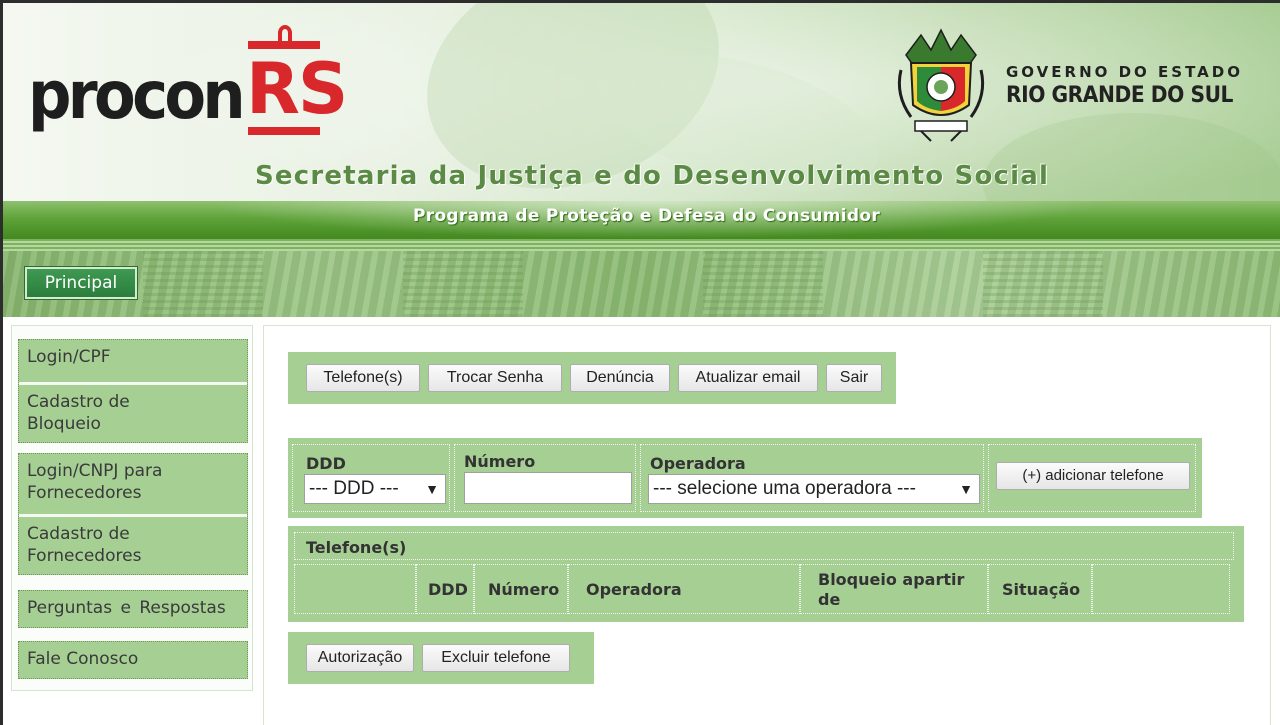 This screenshot has height=725, width=1280. I want to click on sidebar-item-label: Fale Conosco, so click(83, 659).